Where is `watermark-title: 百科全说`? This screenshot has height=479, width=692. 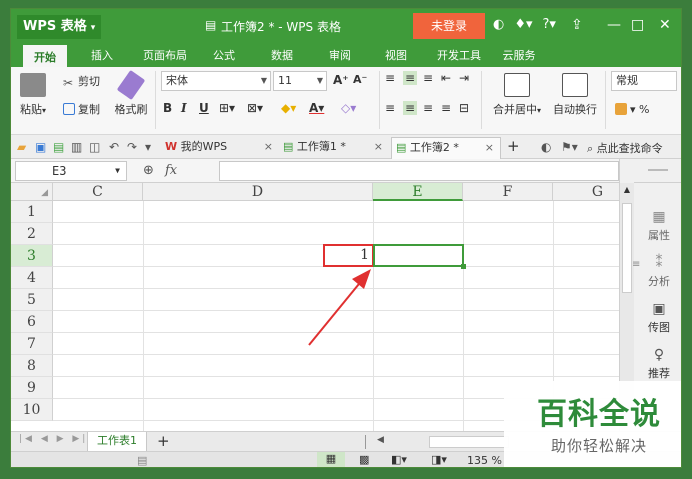
watermark-title: 百科全说 is located at coordinates (599, 414).